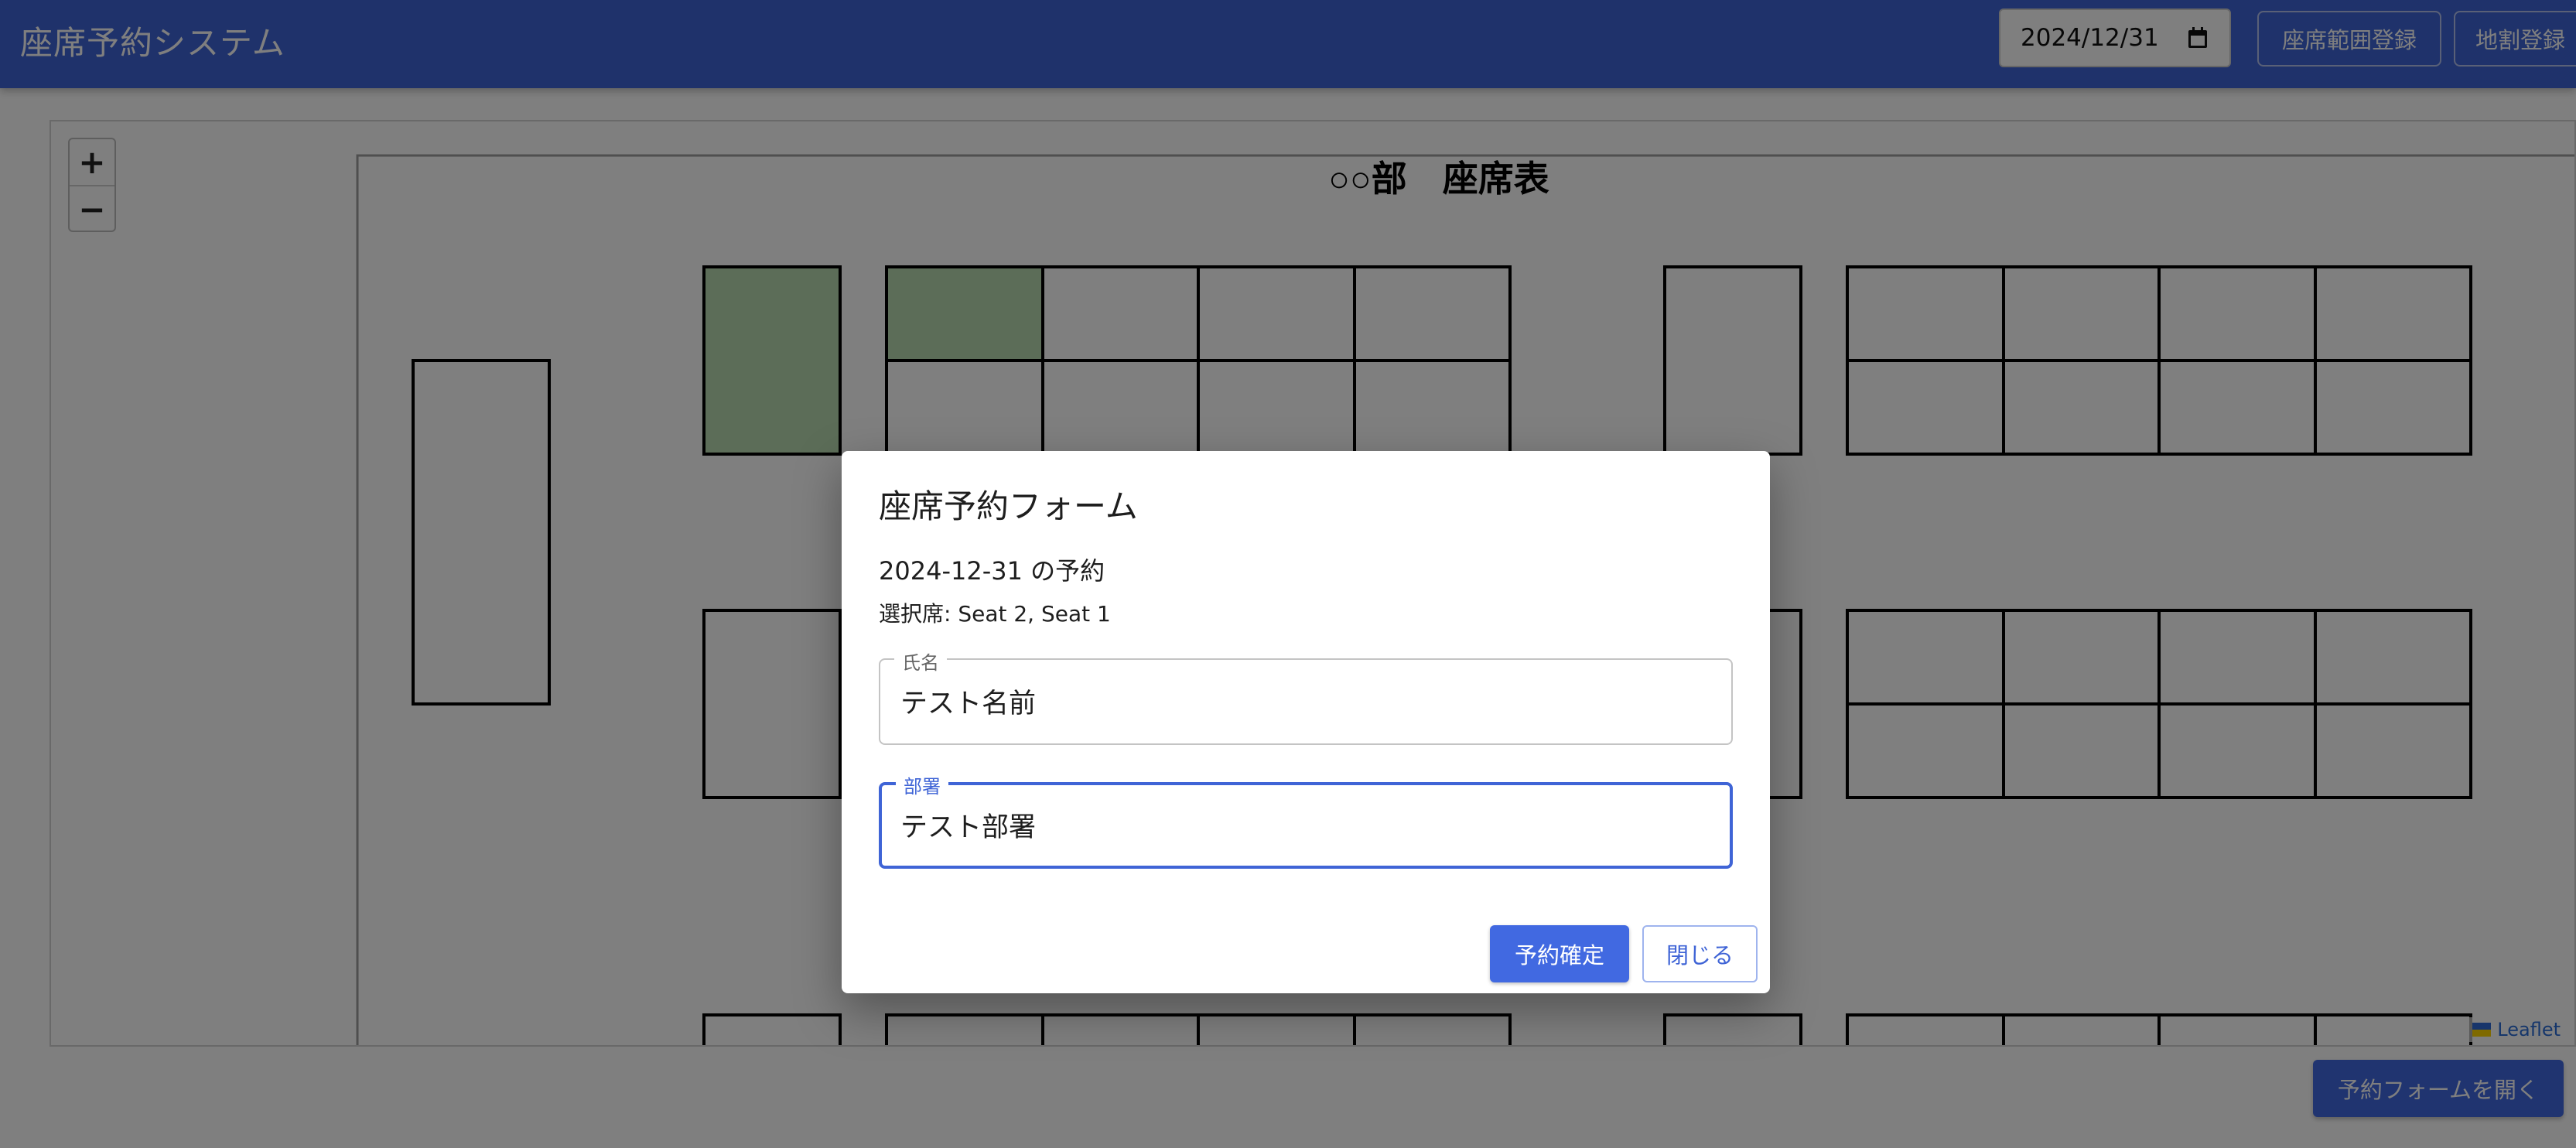 The width and height of the screenshot is (2576, 1148). Describe the element at coordinates (968, 702) in the screenshot. I see `name-field-value: テスト名前` at that location.